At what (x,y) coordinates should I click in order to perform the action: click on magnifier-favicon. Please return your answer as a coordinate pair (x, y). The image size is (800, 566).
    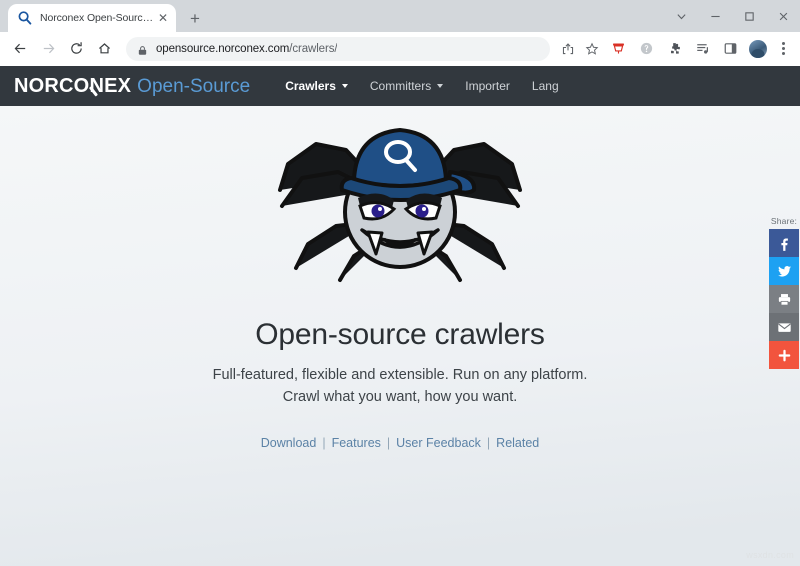
    Looking at the image, I should click on (25, 18).